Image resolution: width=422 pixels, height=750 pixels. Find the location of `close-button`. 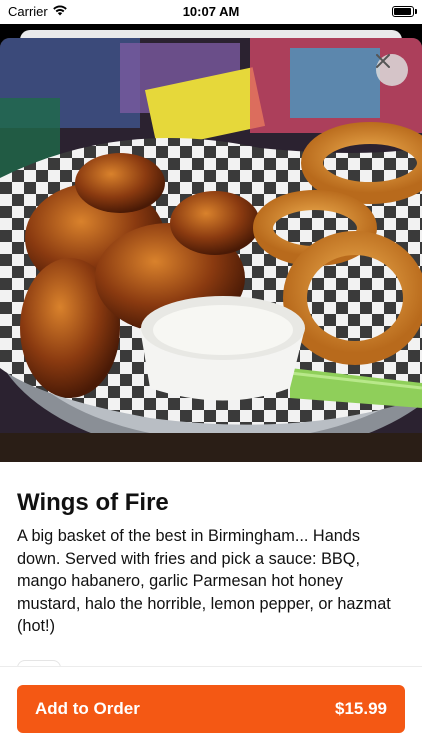

close-button is located at coordinates (392, 70).